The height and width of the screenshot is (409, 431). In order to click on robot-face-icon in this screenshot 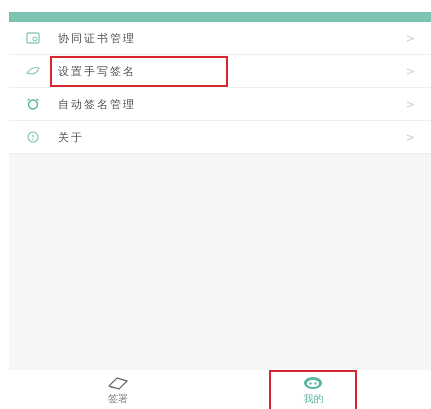, I will do `click(313, 383)`.